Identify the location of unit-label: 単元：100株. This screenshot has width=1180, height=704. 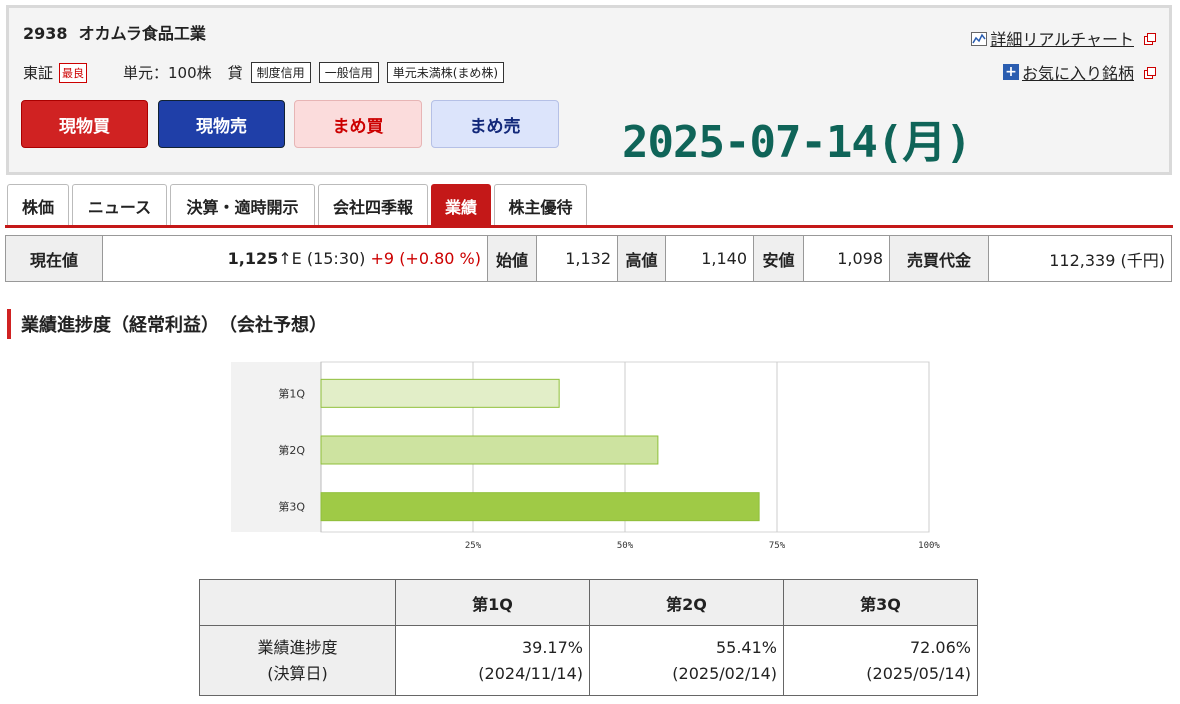
(167, 73).